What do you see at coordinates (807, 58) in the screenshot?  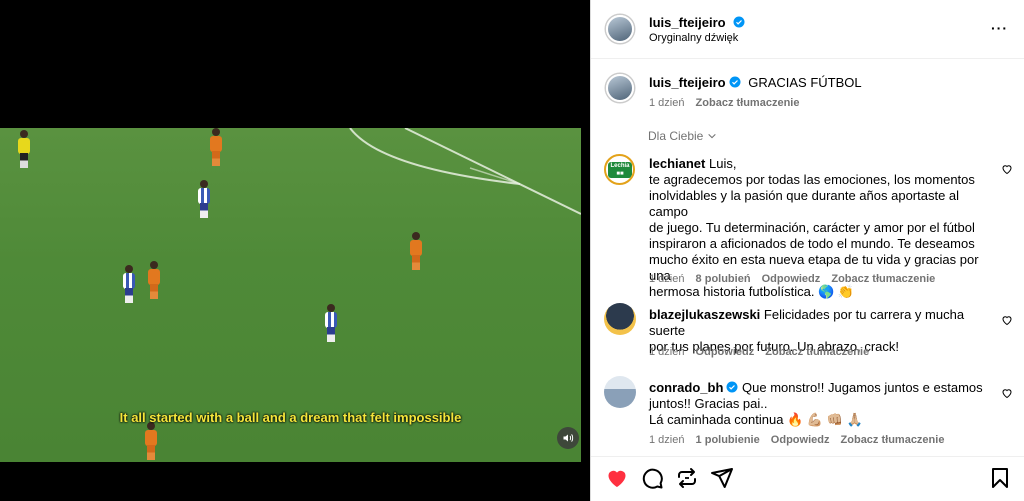 I see `header-divider` at bounding box center [807, 58].